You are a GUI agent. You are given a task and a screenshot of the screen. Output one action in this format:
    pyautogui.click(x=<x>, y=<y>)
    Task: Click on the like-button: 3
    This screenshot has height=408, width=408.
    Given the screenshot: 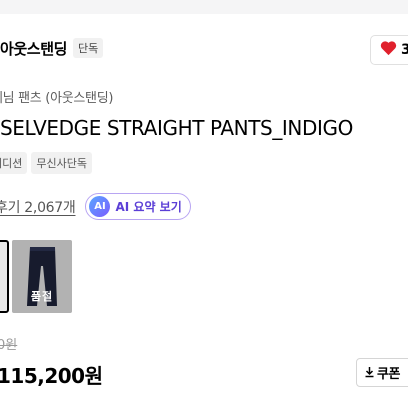 What is the action you would take?
    pyautogui.click(x=389, y=50)
    